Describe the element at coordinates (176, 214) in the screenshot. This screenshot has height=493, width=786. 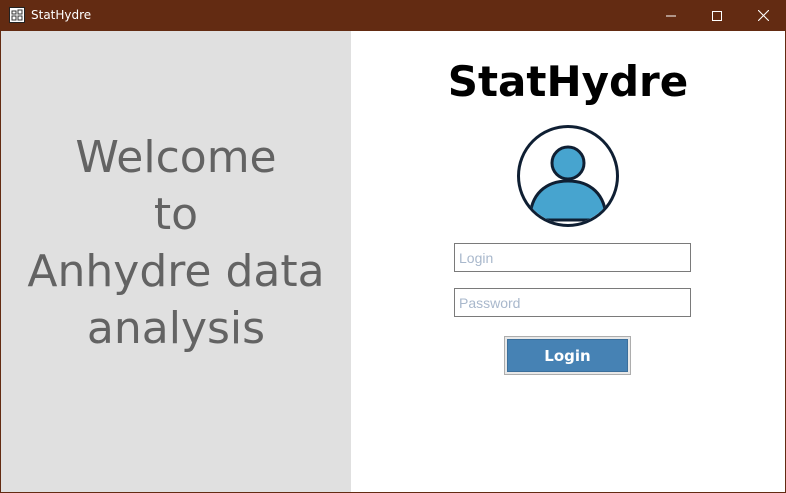
I see `welcome-line: to` at that location.